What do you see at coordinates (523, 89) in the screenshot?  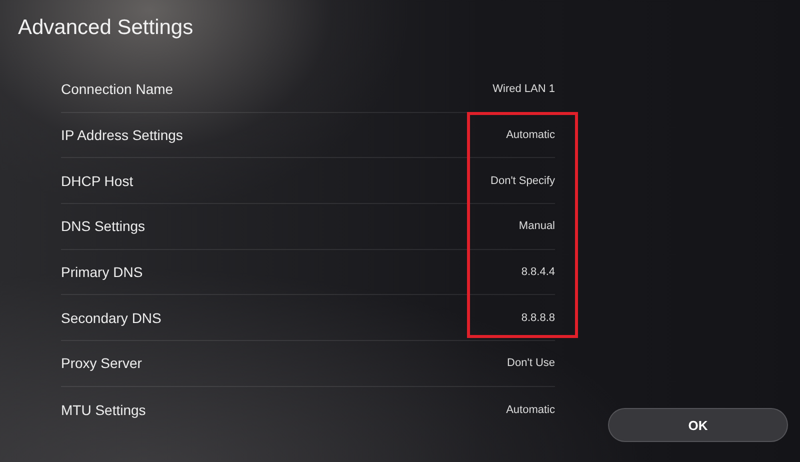 I see `setting-value: Wired LAN 1` at bounding box center [523, 89].